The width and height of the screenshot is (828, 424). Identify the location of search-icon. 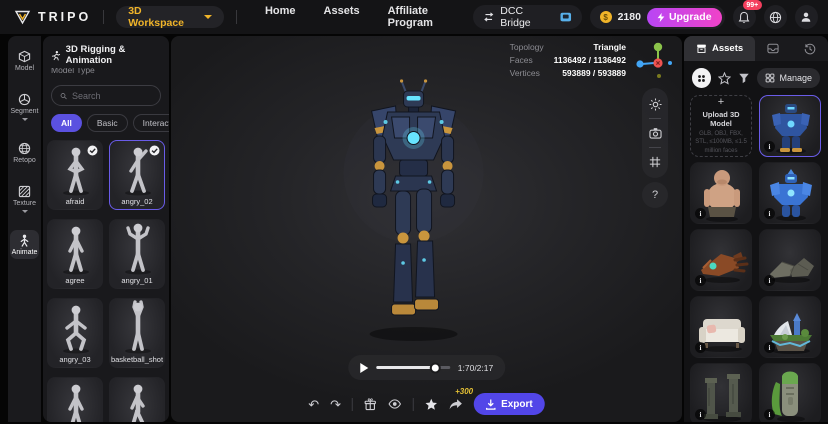
(63, 95).